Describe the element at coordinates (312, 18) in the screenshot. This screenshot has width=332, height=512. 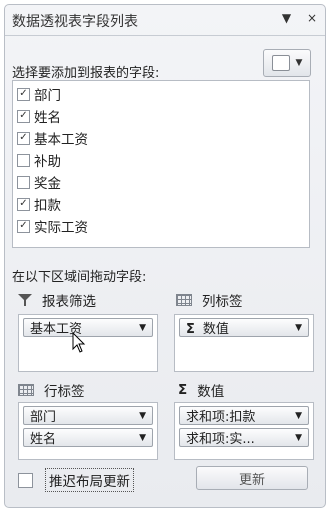
I see `close-icon: ×` at that location.